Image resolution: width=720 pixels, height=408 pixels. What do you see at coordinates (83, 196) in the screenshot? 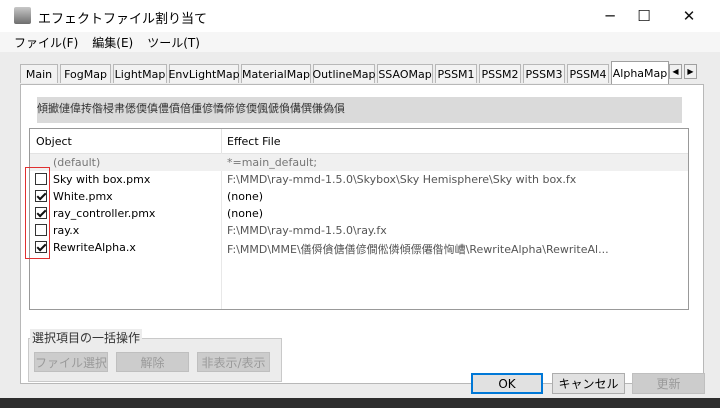
I see `row-object: White.pmx` at bounding box center [83, 196].